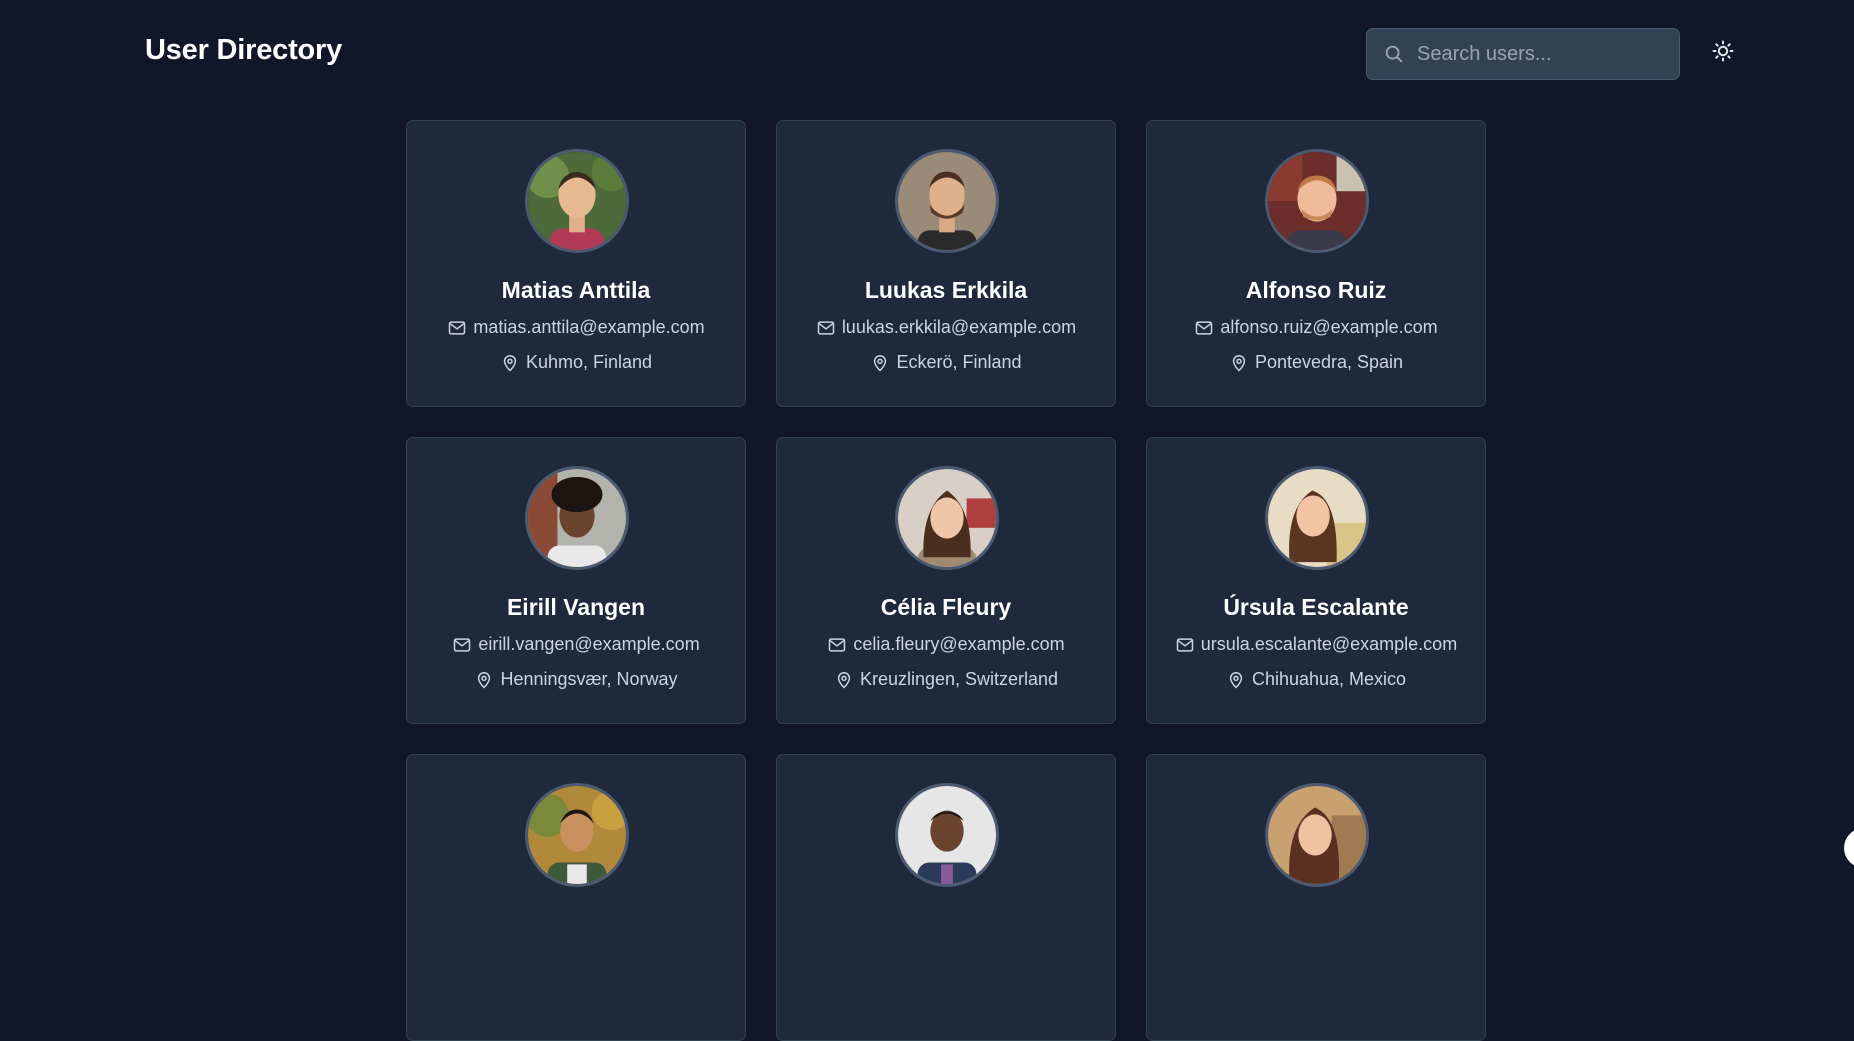 The height and width of the screenshot is (1041, 1854). I want to click on user-email-row: eirill.vangen@example.com, so click(576, 644).